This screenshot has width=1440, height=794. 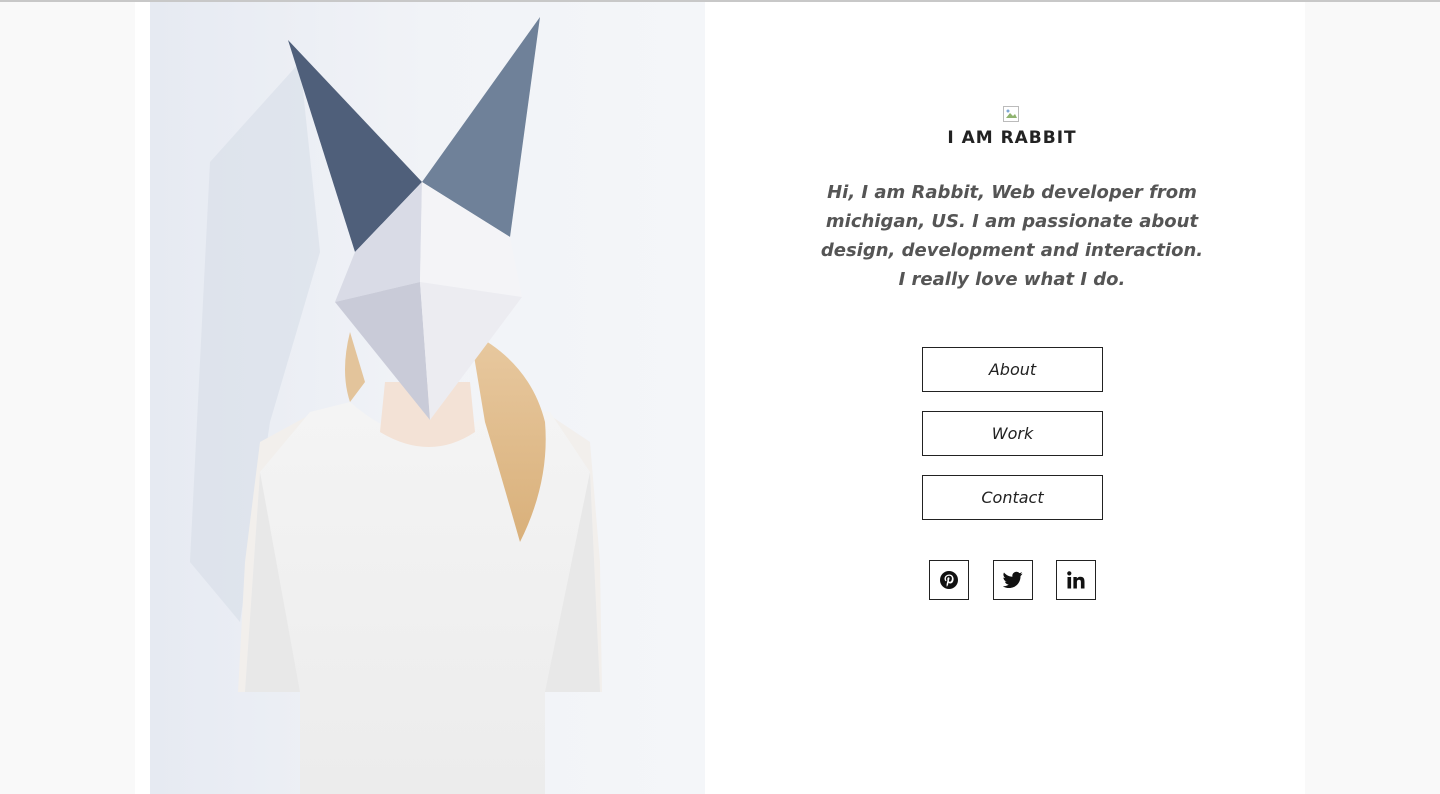 I want to click on twitter-button, so click(x=1013, y=580).